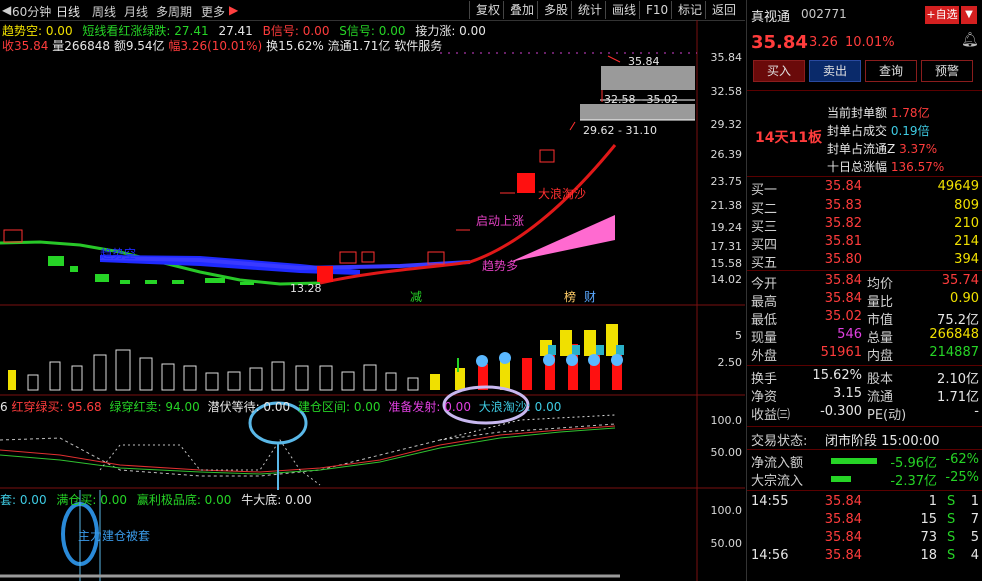 The height and width of the screenshot is (581, 982). What do you see at coordinates (764, 284) in the screenshot?
I see `quote-label: 今开` at bounding box center [764, 284].